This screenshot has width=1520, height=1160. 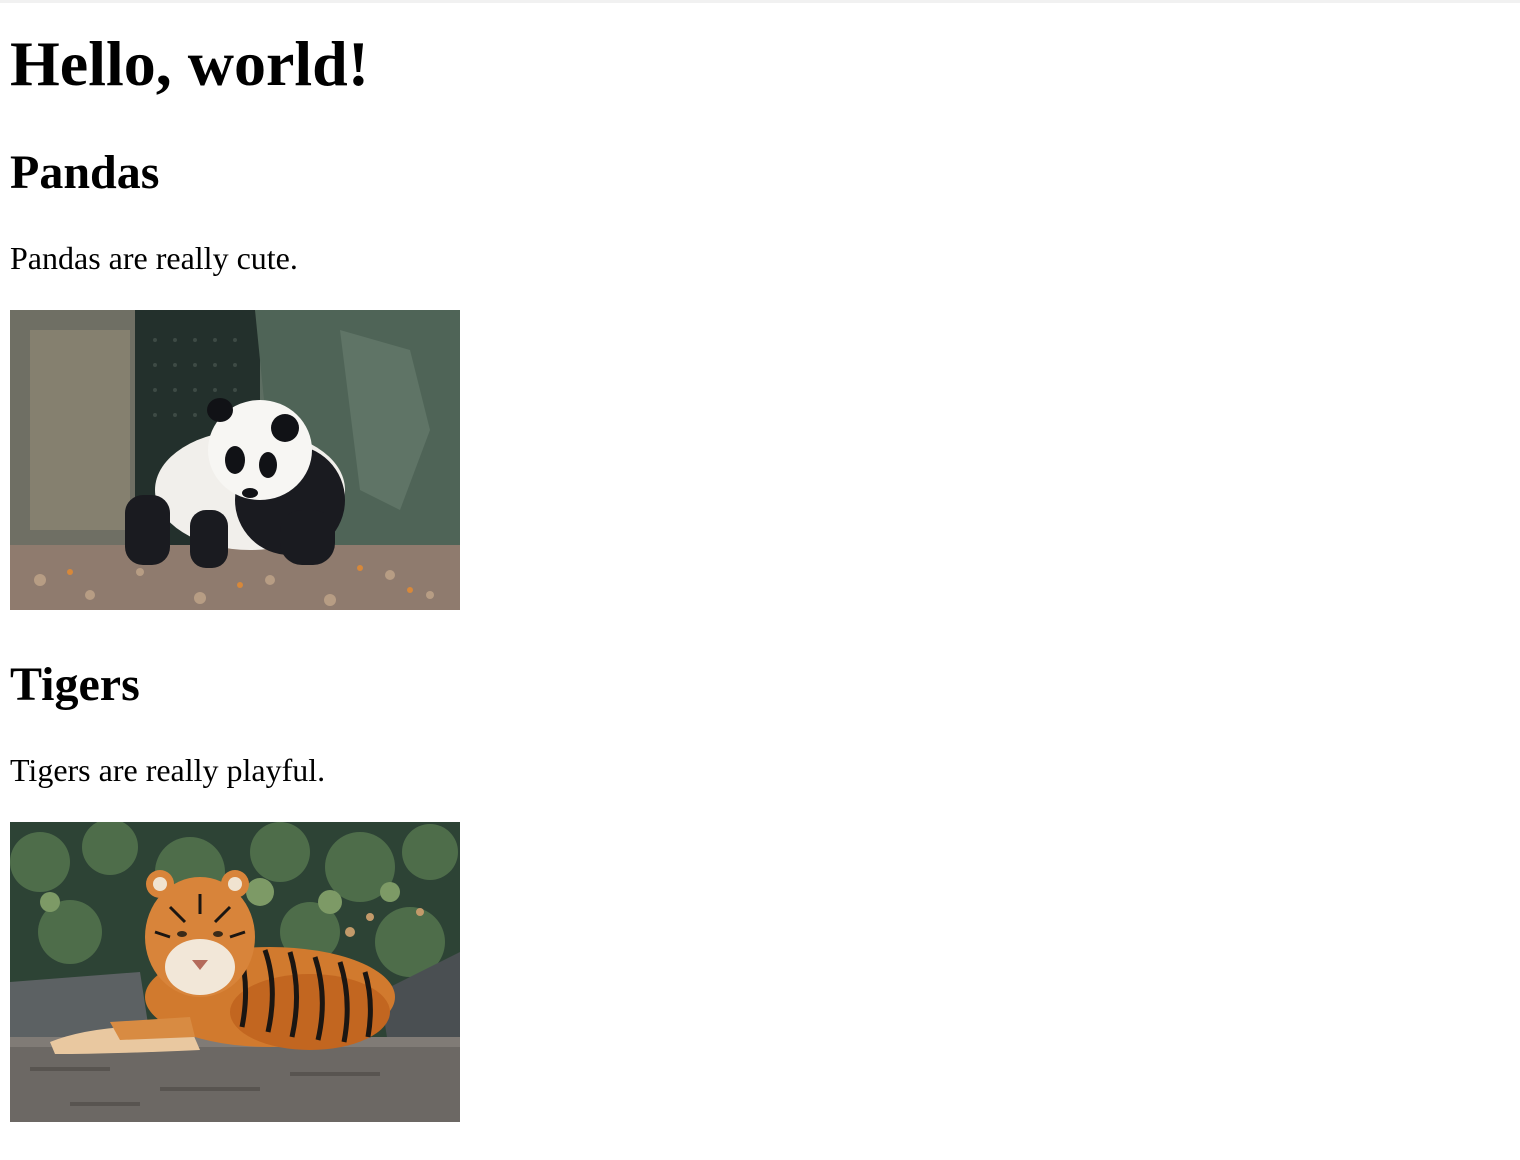 What do you see at coordinates (75, 684) in the screenshot?
I see `section-heading-tigers: Tigers` at bounding box center [75, 684].